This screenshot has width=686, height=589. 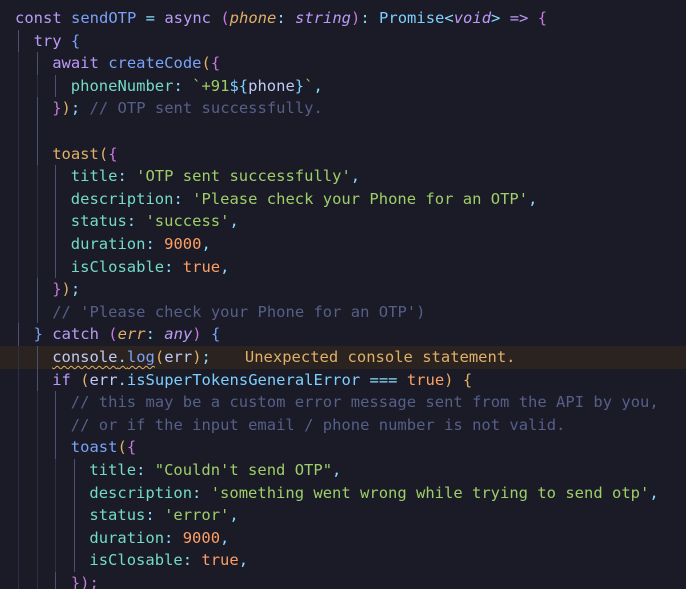 What do you see at coordinates (117, 266) in the screenshot?
I see `code-token: isClosable` at bounding box center [117, 266].